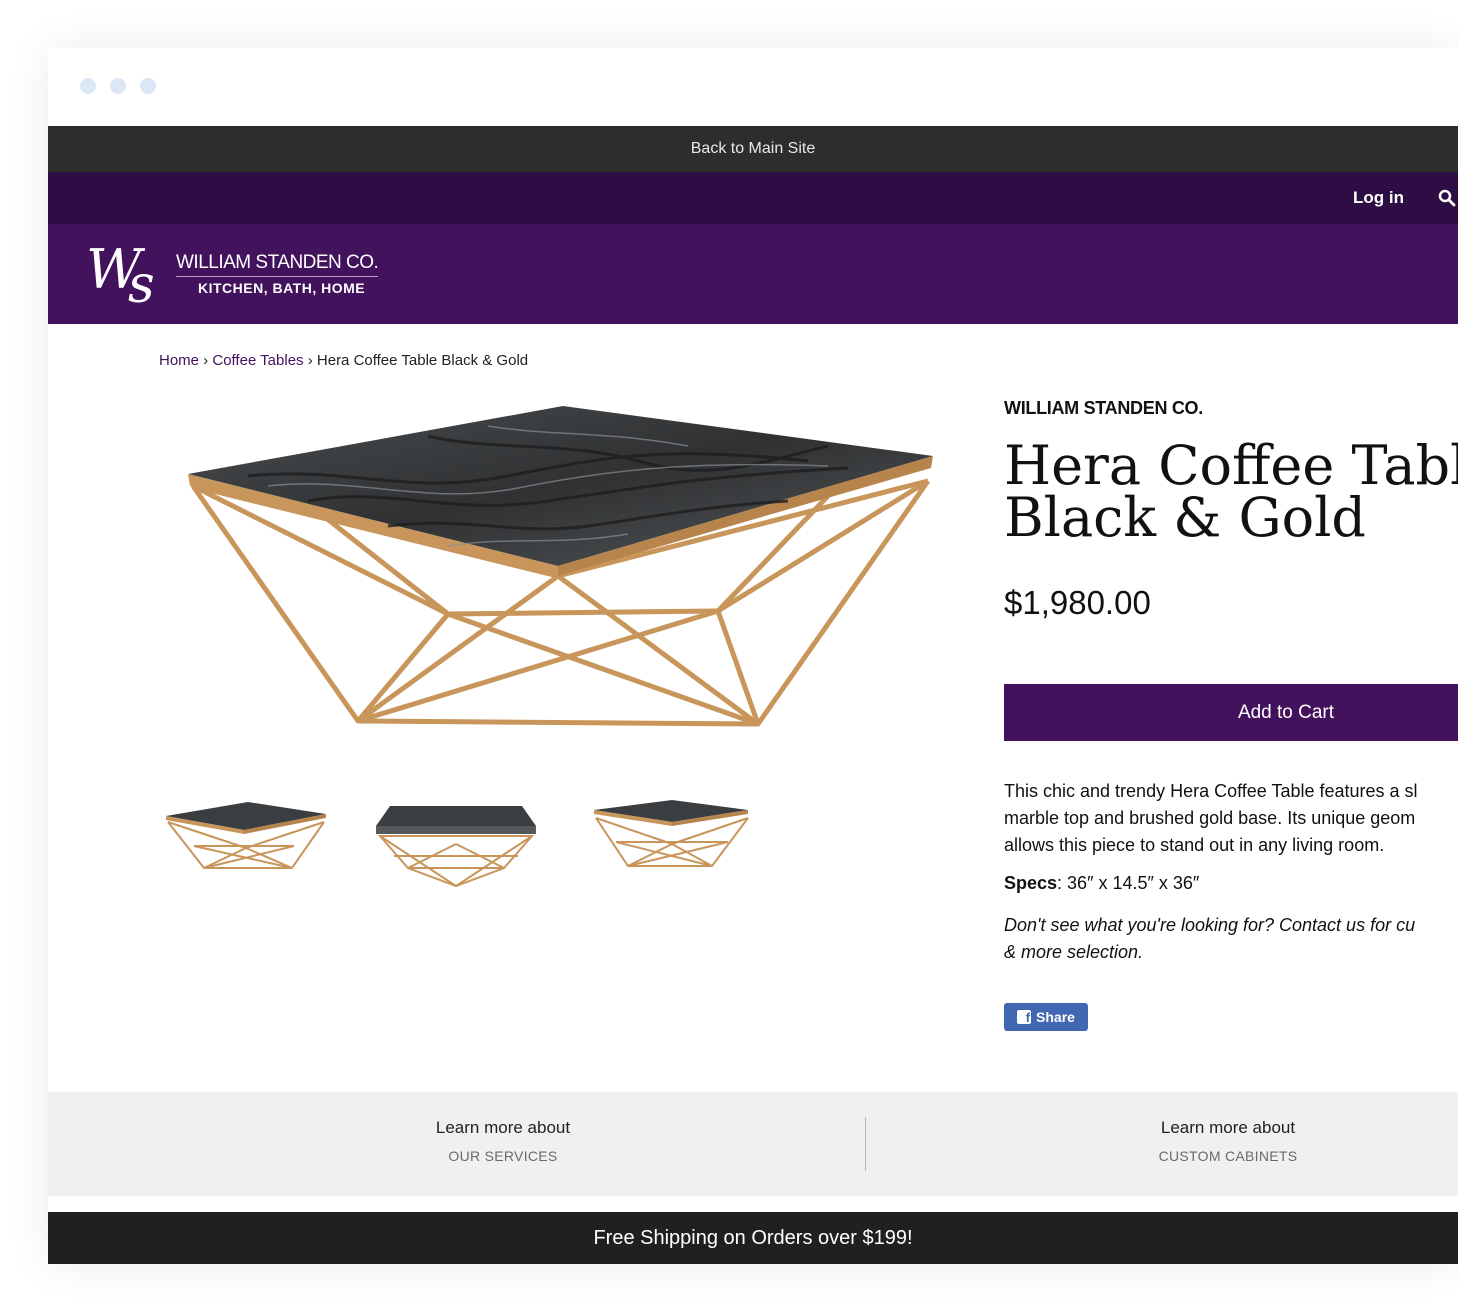 Image resolution: width=1458 pixels, height=1312 pixels. Describe the element at coordinates (1185, 517) in the screenshot. I see `product-title-line: Black & Gold` at that location.